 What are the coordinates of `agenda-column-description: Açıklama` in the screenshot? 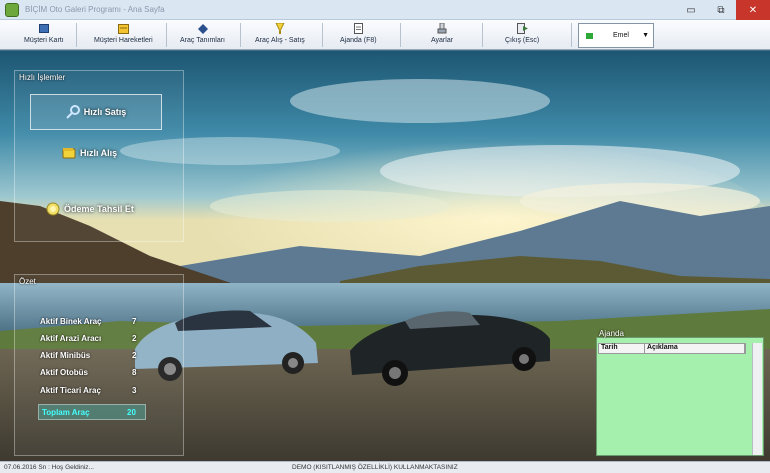 It's located at (695, 348).